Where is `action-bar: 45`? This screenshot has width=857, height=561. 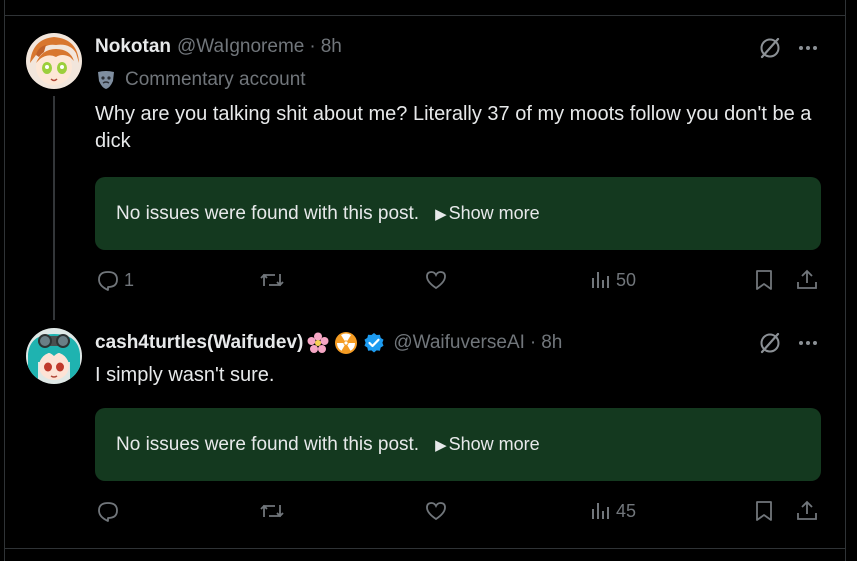 action-bar: 45 is located at coordinates (428, 513).